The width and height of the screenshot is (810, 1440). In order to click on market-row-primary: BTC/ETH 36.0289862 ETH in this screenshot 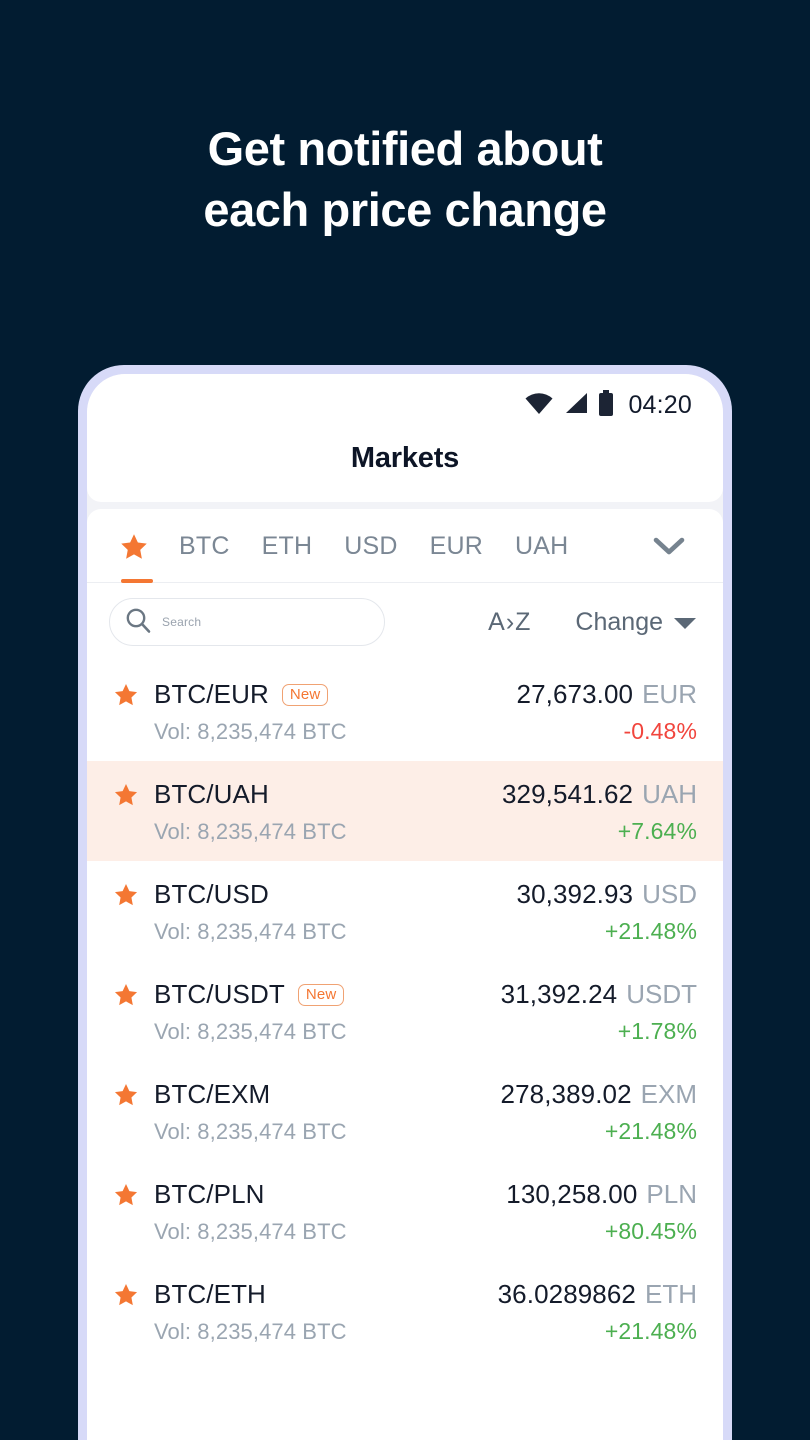, I will do `click(405, 1294)`.